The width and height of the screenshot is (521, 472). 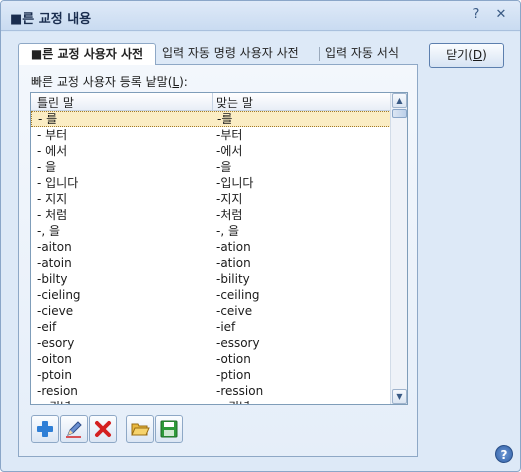 What do you see at coordinates (226, 327) in the screenshot?
I see `correct-word-cell: -ief` at bounding box center [226, 327].